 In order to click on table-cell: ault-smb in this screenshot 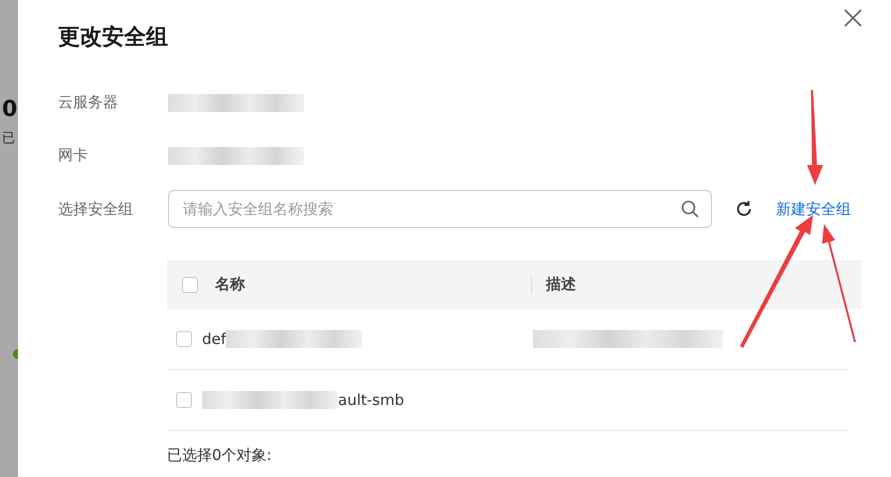, I will do `click(371, 400)`.